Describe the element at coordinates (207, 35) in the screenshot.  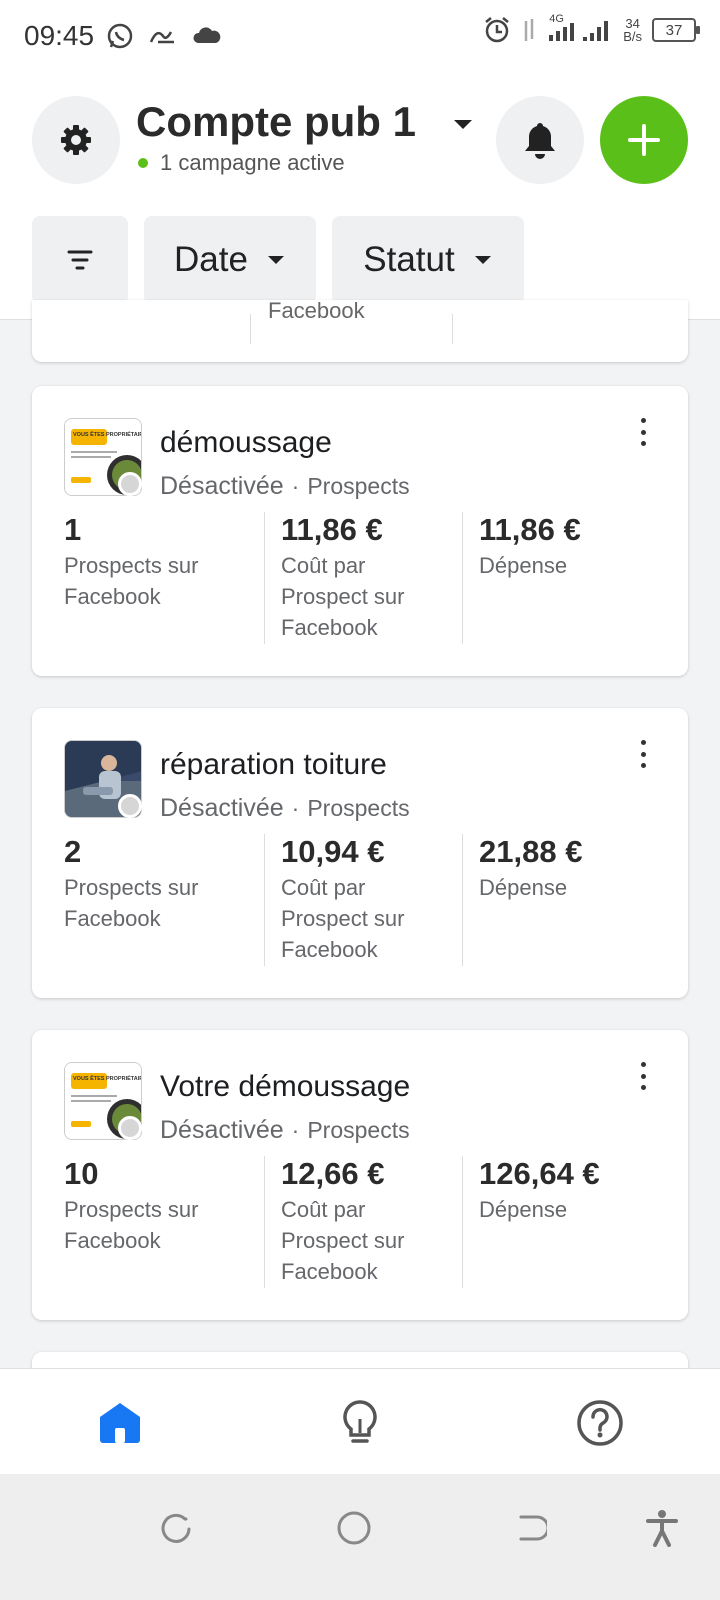
I see `cloud-icon` at that location.